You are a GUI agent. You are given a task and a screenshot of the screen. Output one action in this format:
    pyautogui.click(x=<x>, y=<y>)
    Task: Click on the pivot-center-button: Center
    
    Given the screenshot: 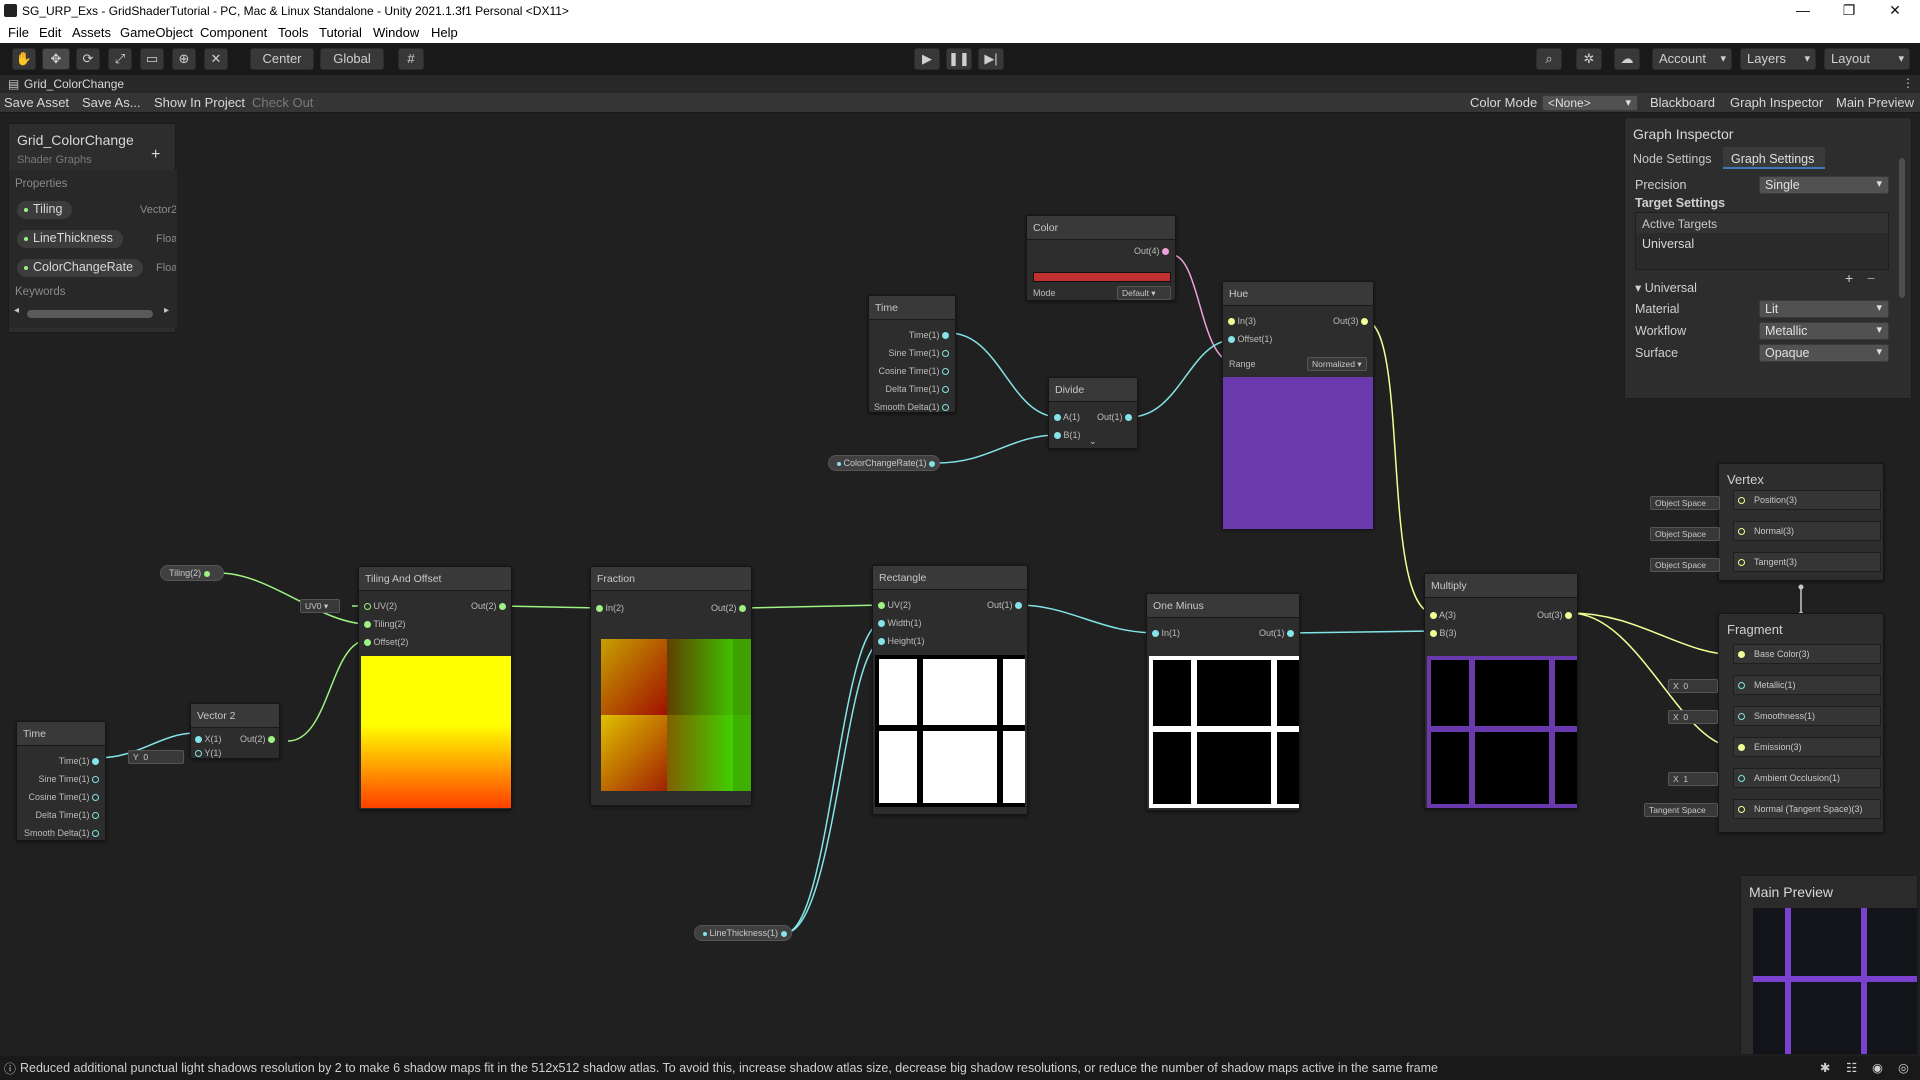 What is the action you would take?
    pyautogui.click(x=282, y=59)
    